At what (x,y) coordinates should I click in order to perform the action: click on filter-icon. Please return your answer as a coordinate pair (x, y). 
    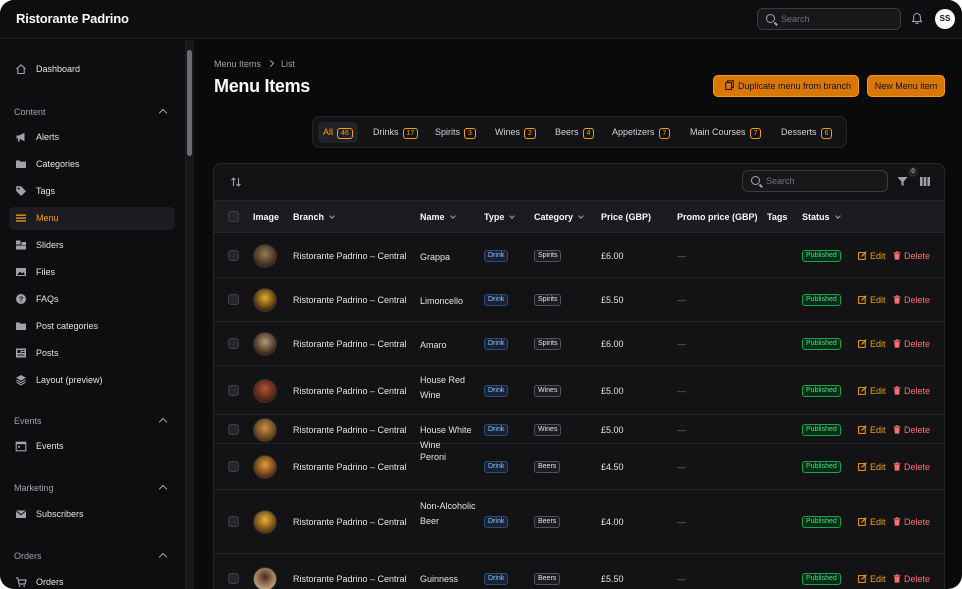
    Looking at the image, I should click on (902, 181).